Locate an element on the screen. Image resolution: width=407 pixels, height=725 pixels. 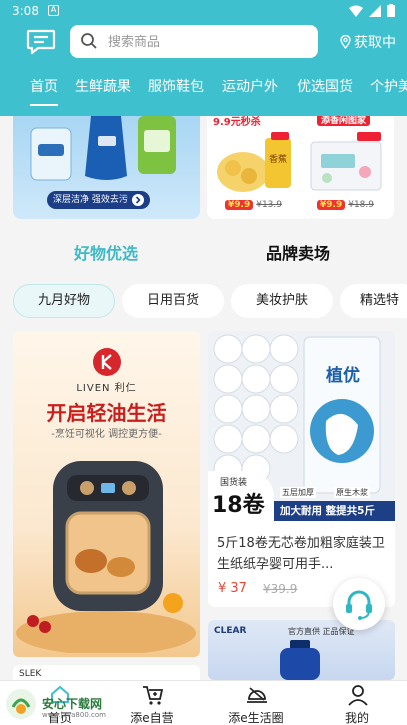
location-button: 获取中 is located at coordinates (368, 42).